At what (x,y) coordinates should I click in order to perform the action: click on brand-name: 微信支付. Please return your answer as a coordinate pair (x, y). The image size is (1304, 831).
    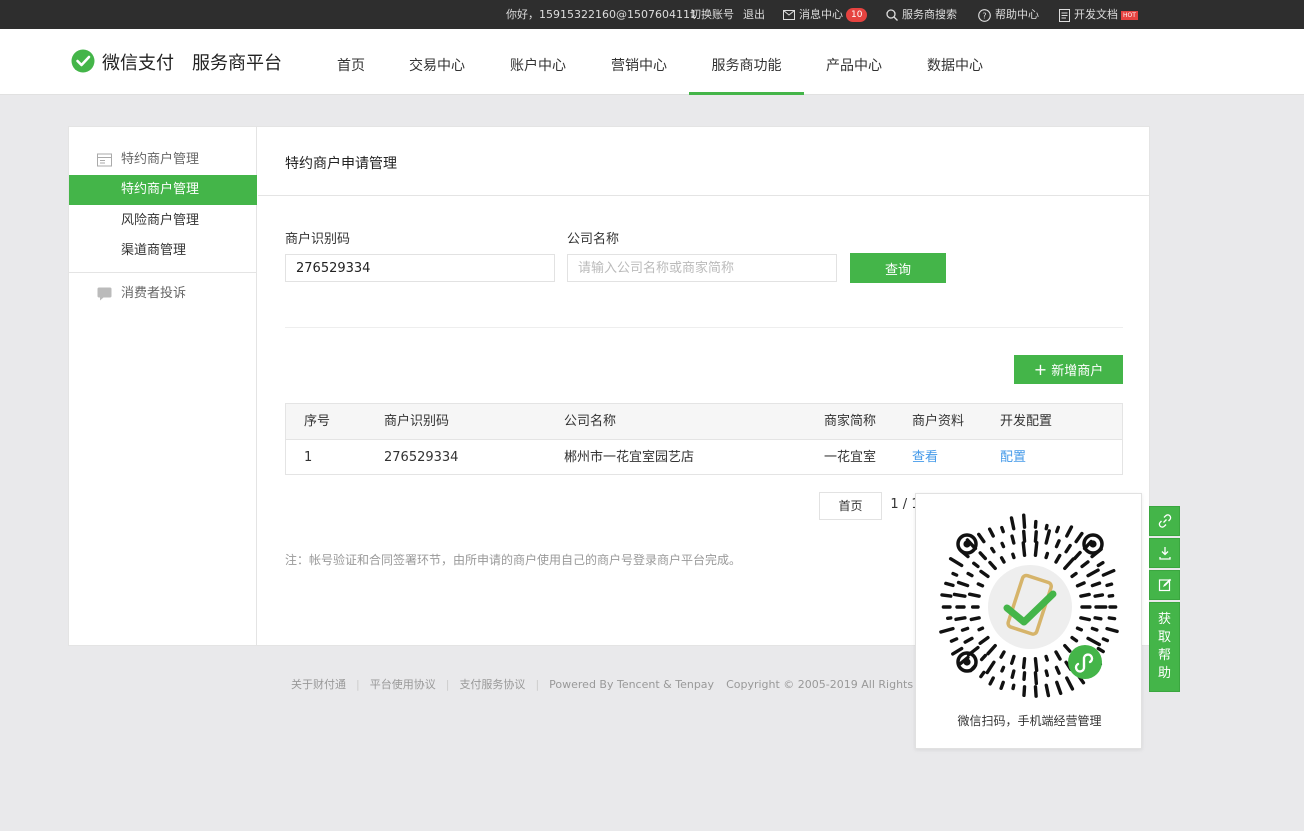
    Looking at the image, I should click on (138, 63).